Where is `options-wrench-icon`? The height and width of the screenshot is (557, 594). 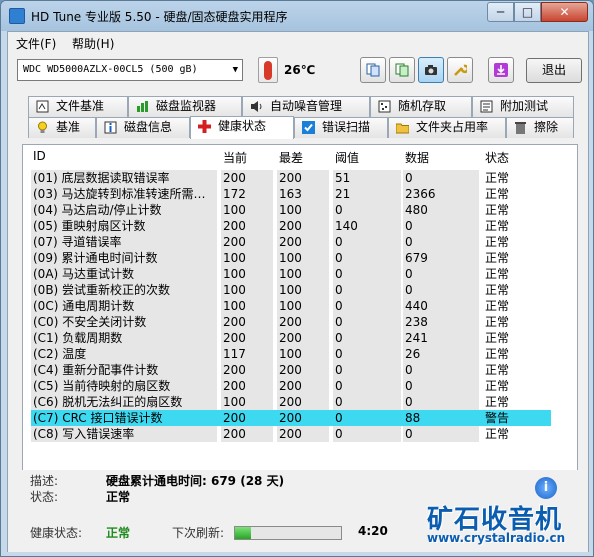 options-wrench-icon is located at coordinates (460, 70).